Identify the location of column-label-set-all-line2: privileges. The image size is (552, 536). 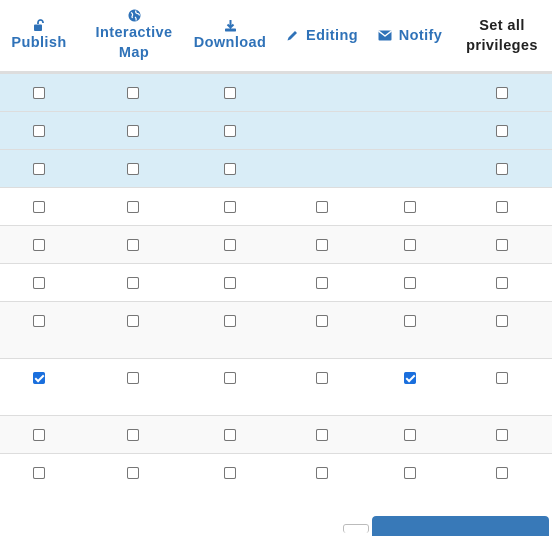
(502, 45).